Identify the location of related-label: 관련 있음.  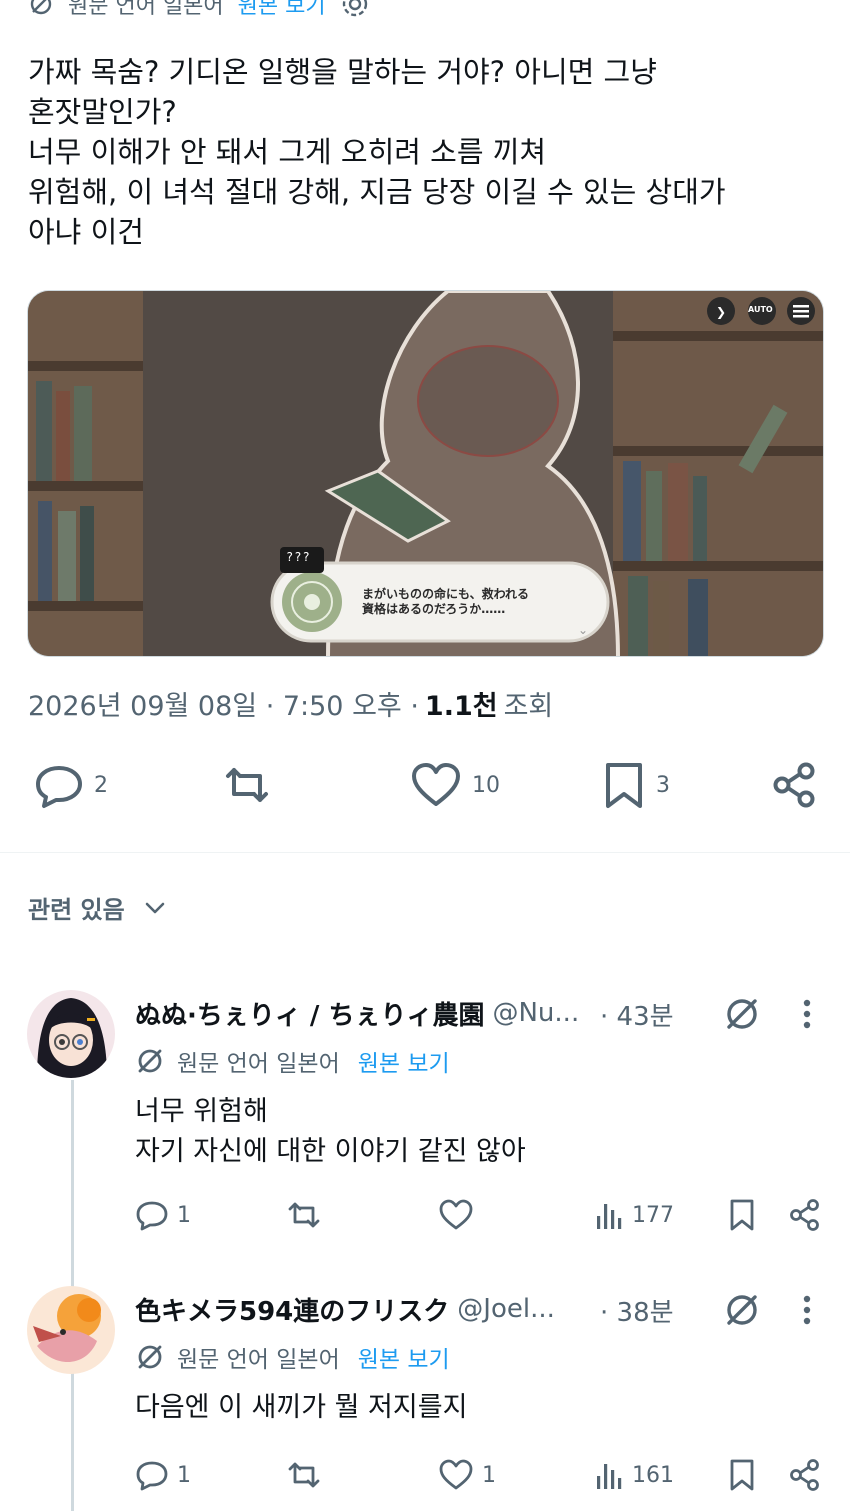
(76, 910).